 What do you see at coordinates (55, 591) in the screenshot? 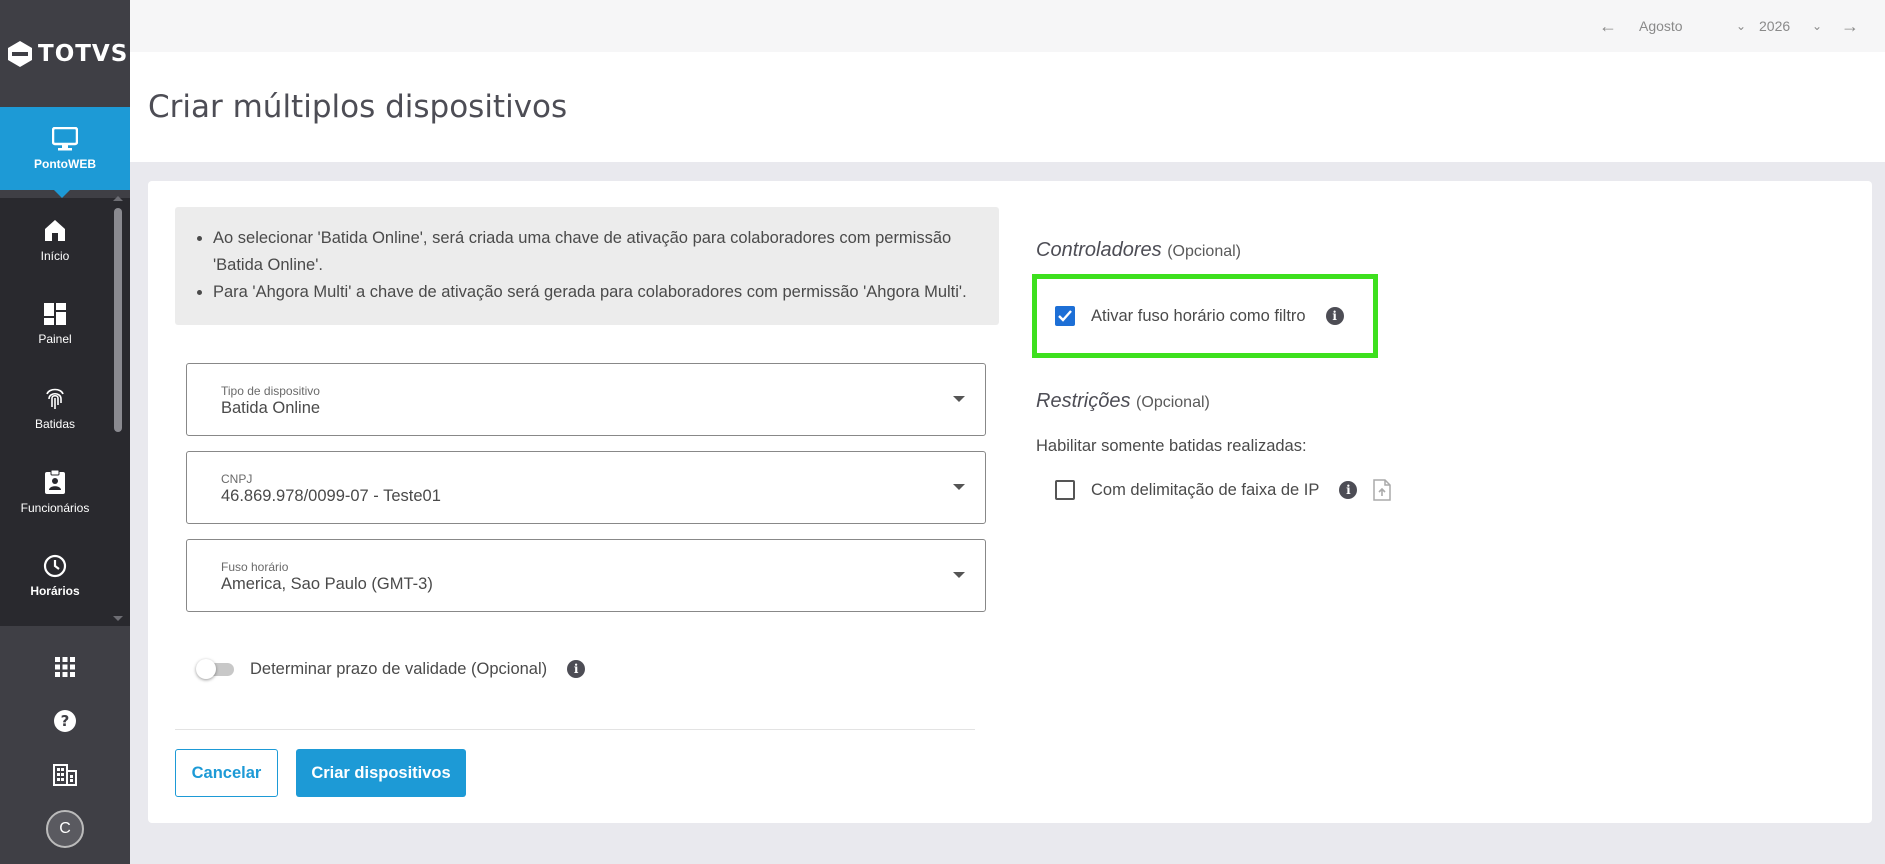
I see `sidebar-item-label: Horários` at bounding box center [55, 591].